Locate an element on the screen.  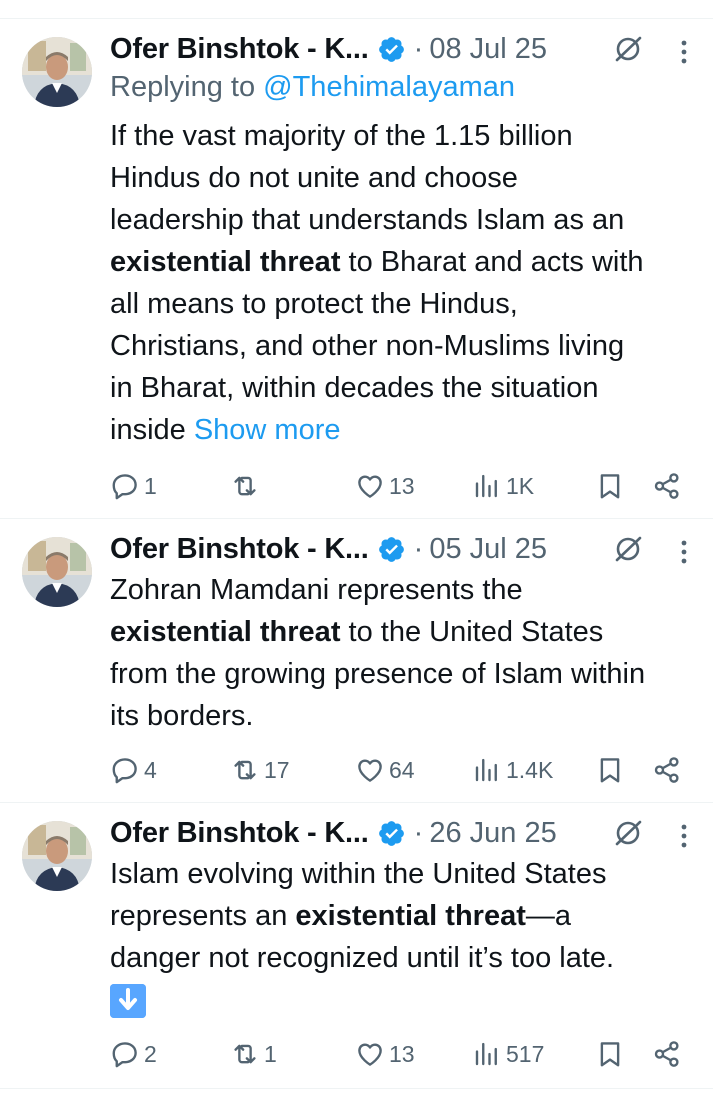
tweet-header: Ofer Binshtok - K... · 05 Jul 25 is located at coordinates (405, 549).